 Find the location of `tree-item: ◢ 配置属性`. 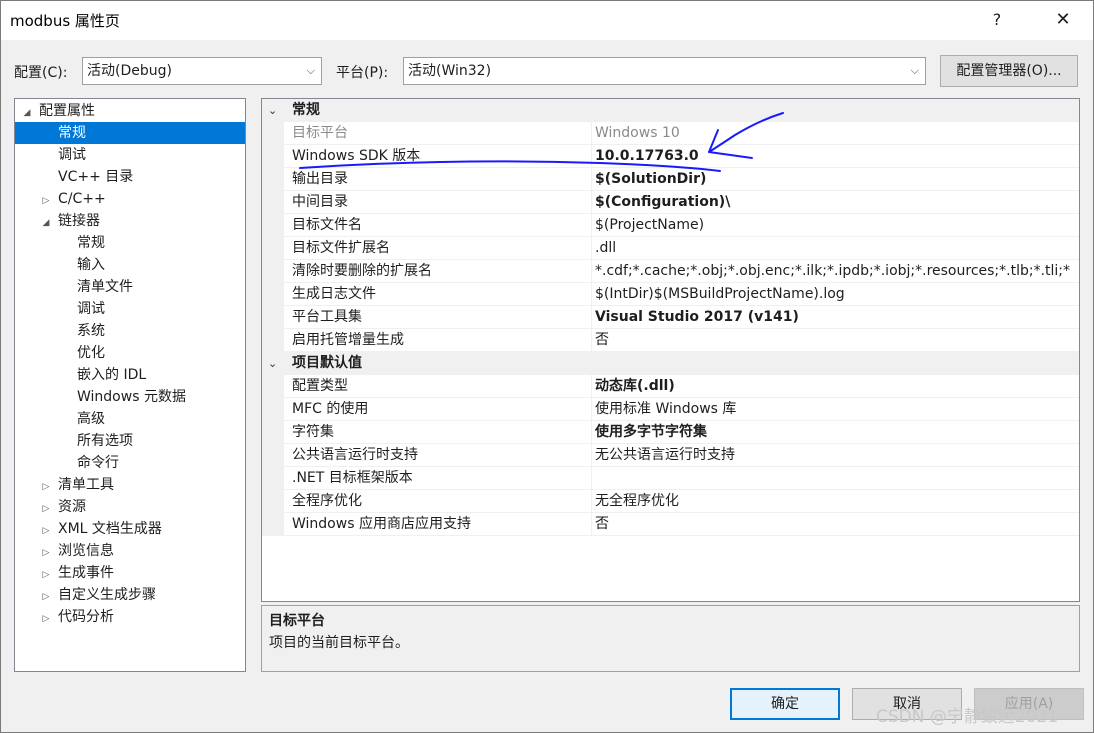

tree-item: ◢ 配置属性 is located at coordinates (130, 112).